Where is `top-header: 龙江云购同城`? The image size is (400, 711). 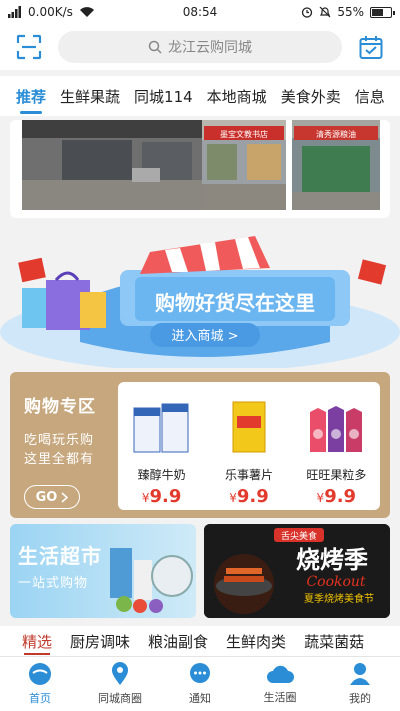
top-header: 龙江云购同城 is located at coordinates (200, 47).